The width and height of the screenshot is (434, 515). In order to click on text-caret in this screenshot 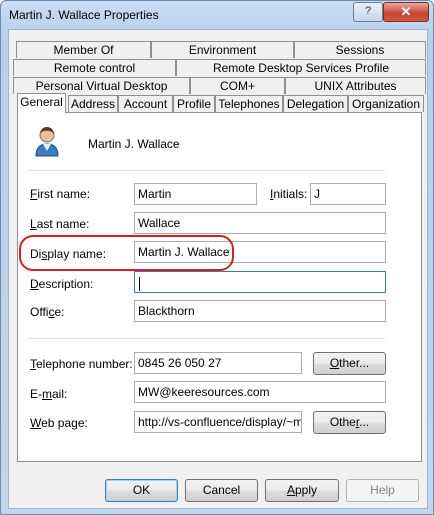, I will do `click(139, 284)`.